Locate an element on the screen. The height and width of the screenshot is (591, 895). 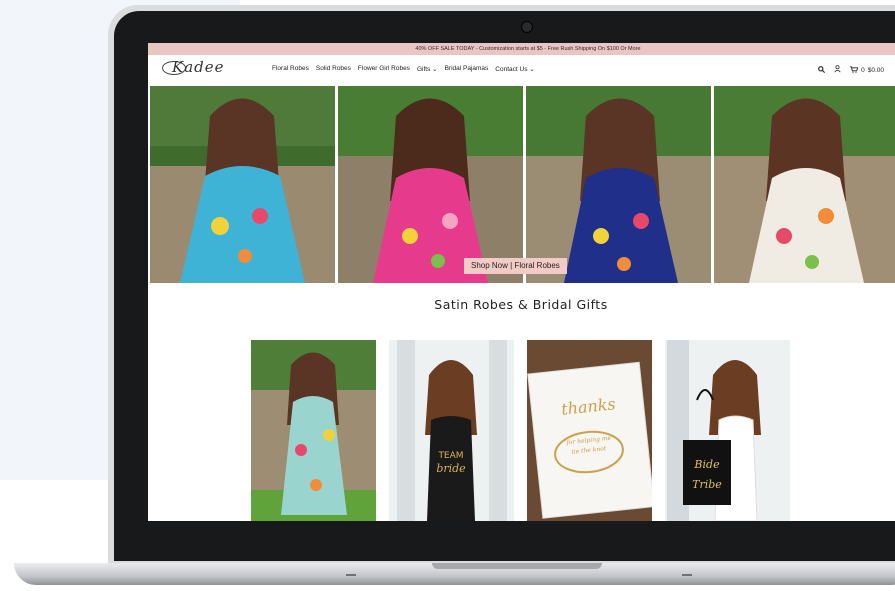
hero-image-blue-robe is located at coordinates (242, 184).